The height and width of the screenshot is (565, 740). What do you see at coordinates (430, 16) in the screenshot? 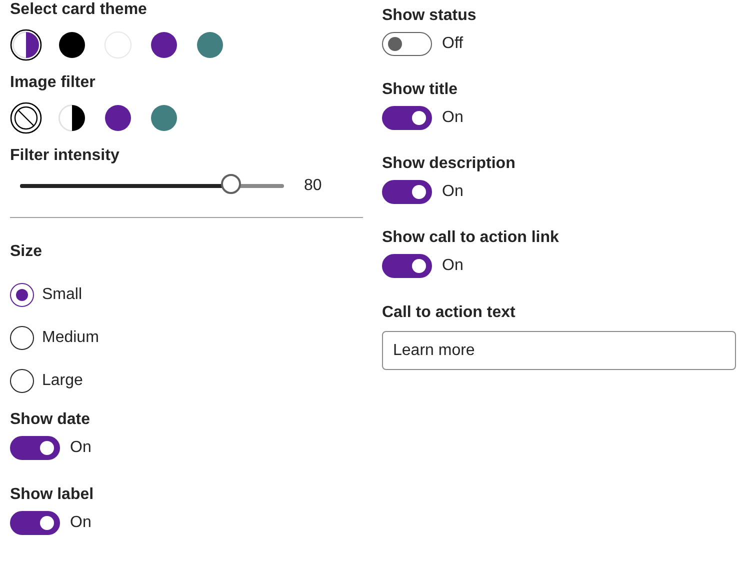
I see `toggle-label: Show status` at bounding box center [430, 16].